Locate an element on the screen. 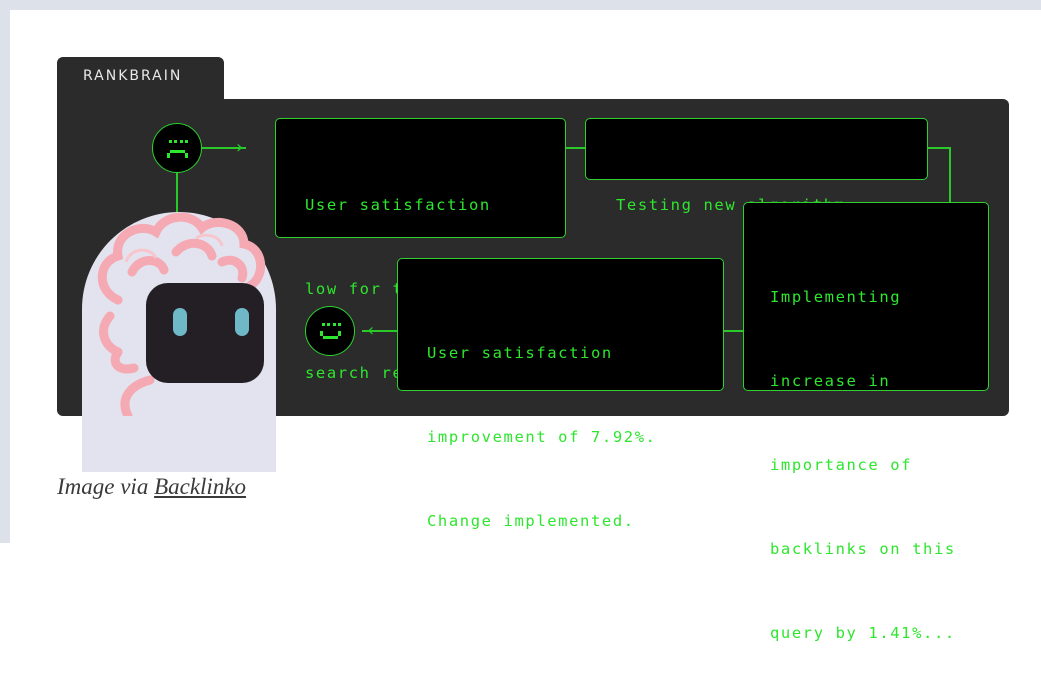 Image resolution: width=1041 pixels, height=675 pixels. message-line: improvement of 7.92%. is located at coordinates (542, 437).